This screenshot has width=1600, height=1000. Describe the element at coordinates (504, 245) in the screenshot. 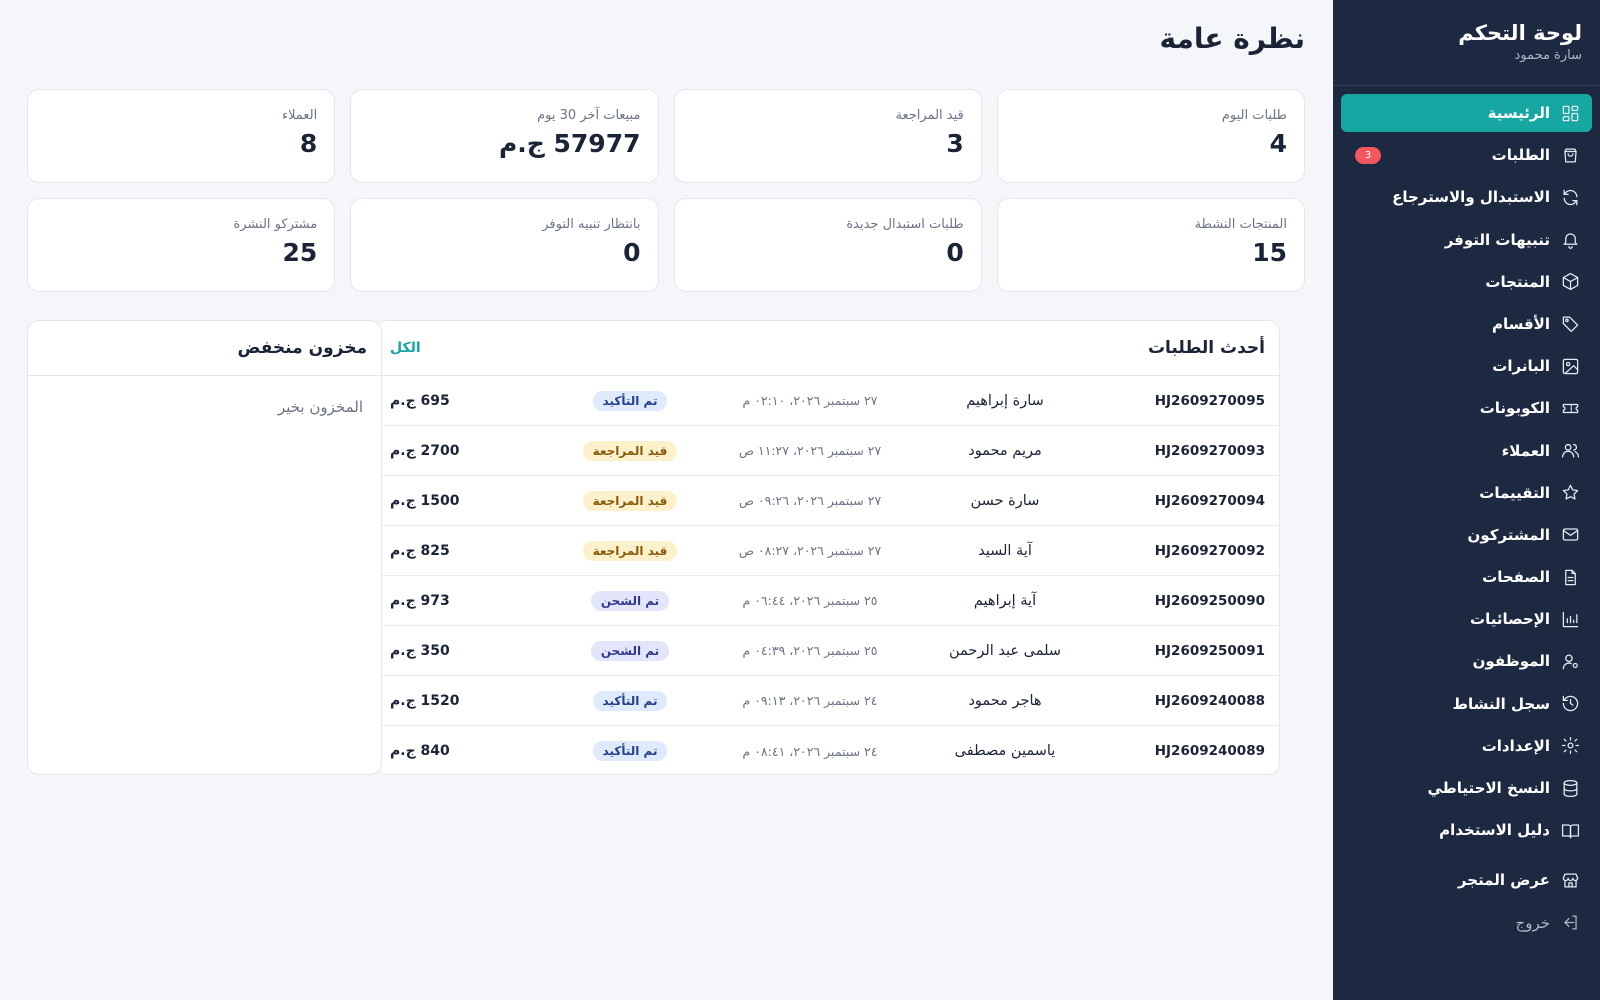

I see `stat-card: بانتظار تنبيه التوفر 0` at that location.